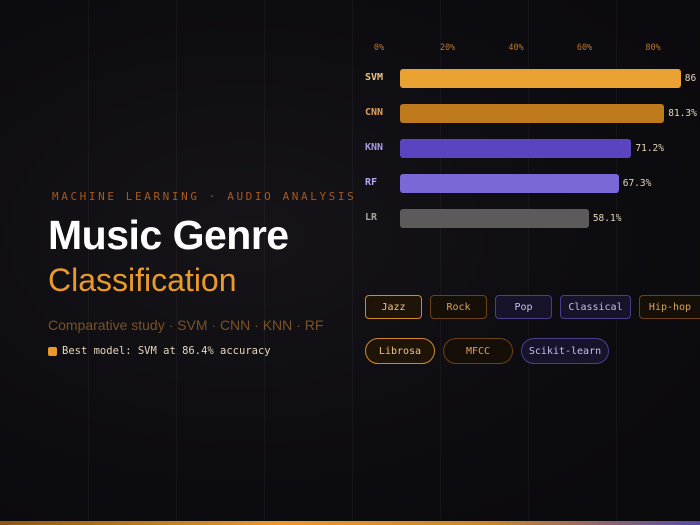 This screenshot has height=525, width=700. Describe the element at coordinates (393, 307) in the screenshot. I see `genre-chip-jazz: Jazz` at that location.